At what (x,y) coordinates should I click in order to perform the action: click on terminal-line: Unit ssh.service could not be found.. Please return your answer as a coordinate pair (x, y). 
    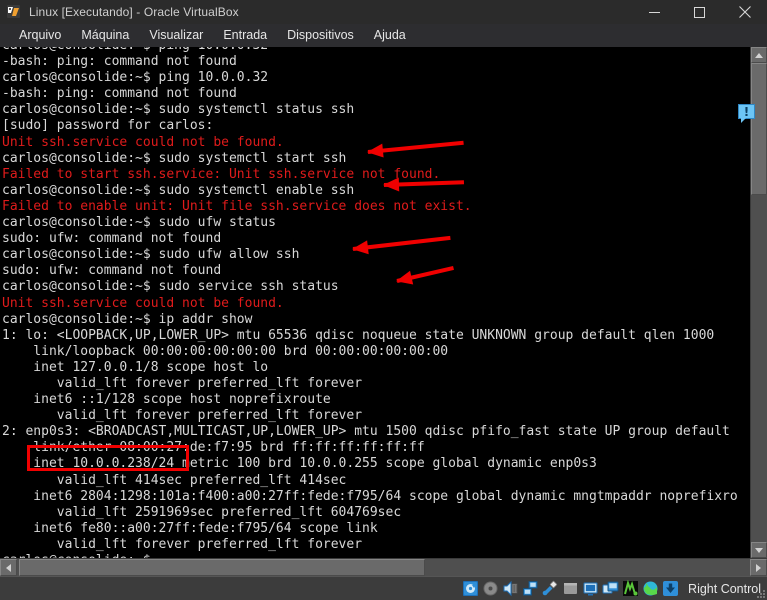
    Looking at the image, I should click on (143, 303).